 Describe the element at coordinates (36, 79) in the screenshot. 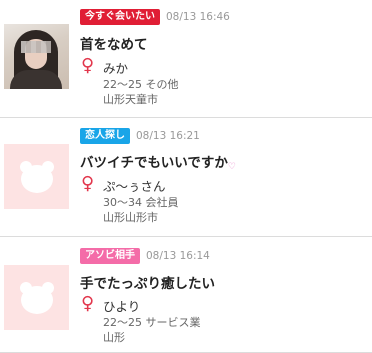

I see `avatar-body` at that location.